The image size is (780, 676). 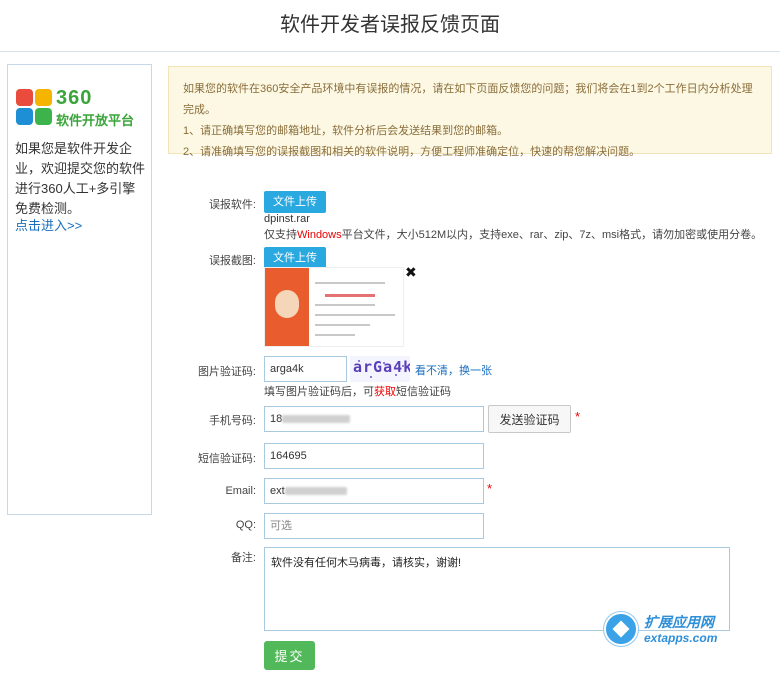 I want to click on remove-screenshot-icon: ✖, so click(x=411, y=272).